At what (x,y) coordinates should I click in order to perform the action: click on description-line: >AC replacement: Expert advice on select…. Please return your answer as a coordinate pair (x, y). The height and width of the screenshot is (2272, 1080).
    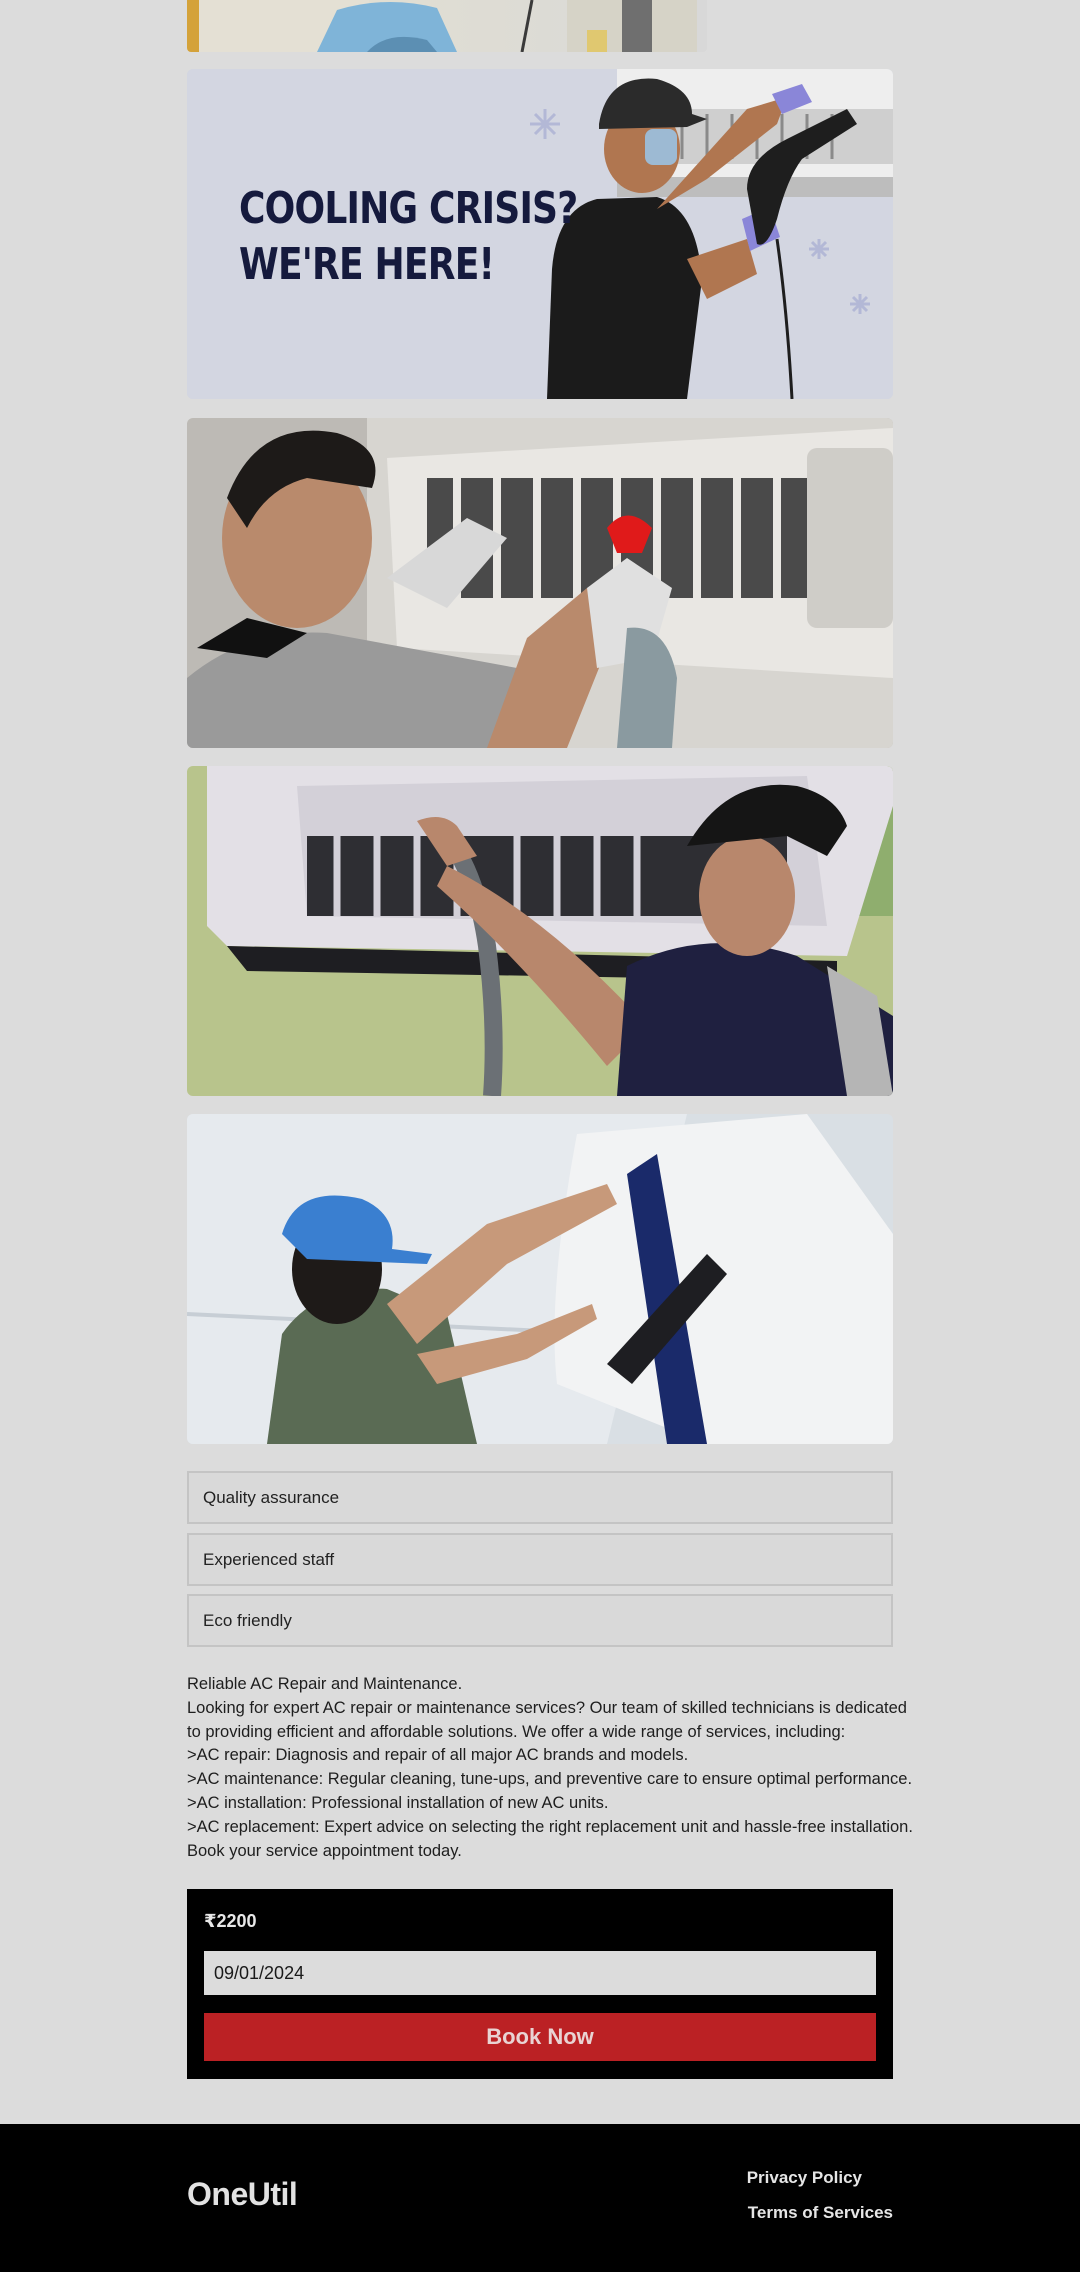
    Looking at the image, I should click on (550, 1826).